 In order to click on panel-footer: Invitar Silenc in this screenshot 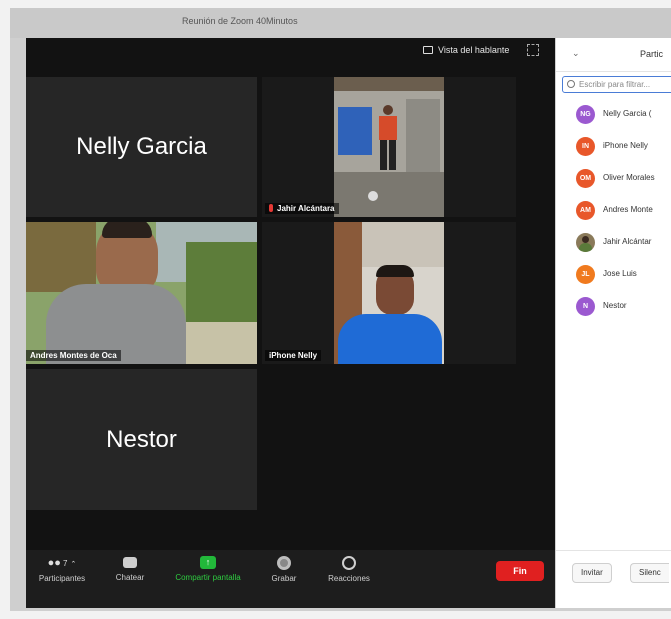, I will do `click(613, 579)`.